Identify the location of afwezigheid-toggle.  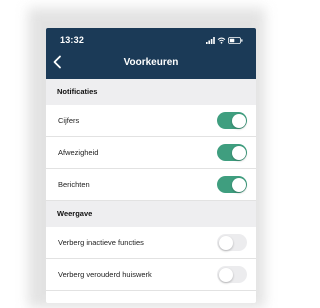
(232, 152).